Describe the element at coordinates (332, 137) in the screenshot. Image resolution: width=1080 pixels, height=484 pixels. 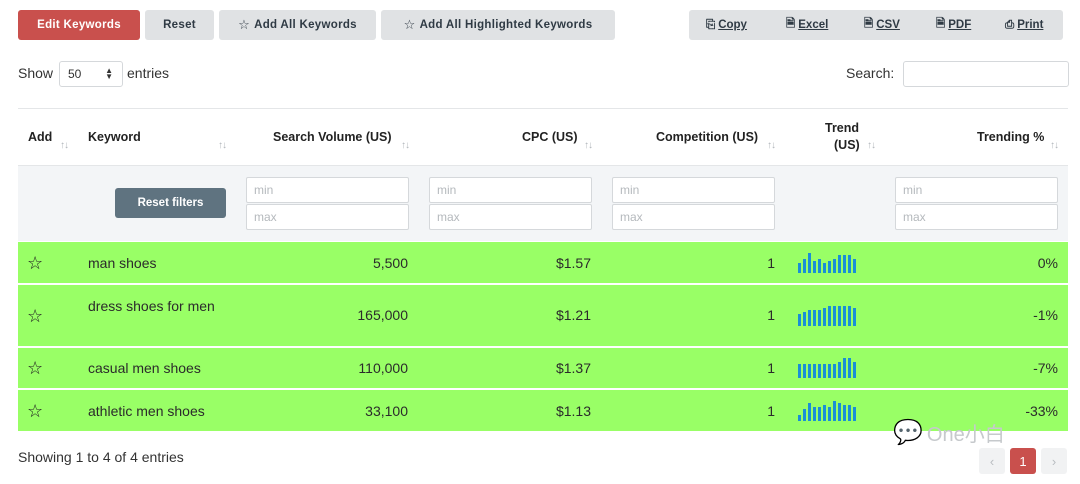
I see `header-search-volume: Search Volume (US)` at that location.